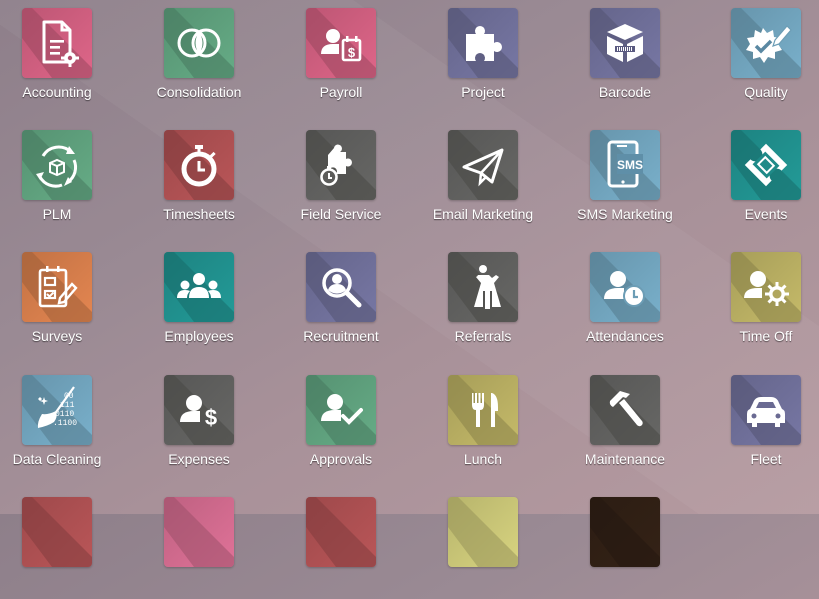 This screenshot has width=819, height=599. I want to click on user-dollar-icon: $, so click(199, 410).